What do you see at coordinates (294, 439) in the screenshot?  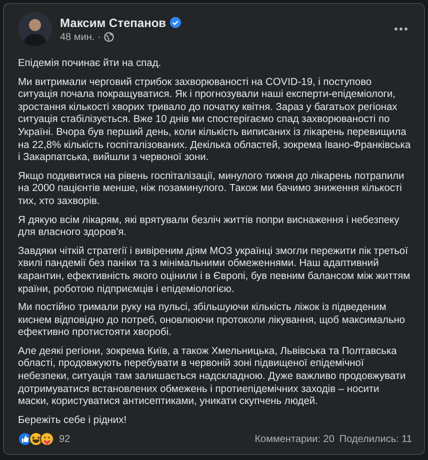 I see `comments-count: Комментарии: 20` at bounding box center [294, 439].